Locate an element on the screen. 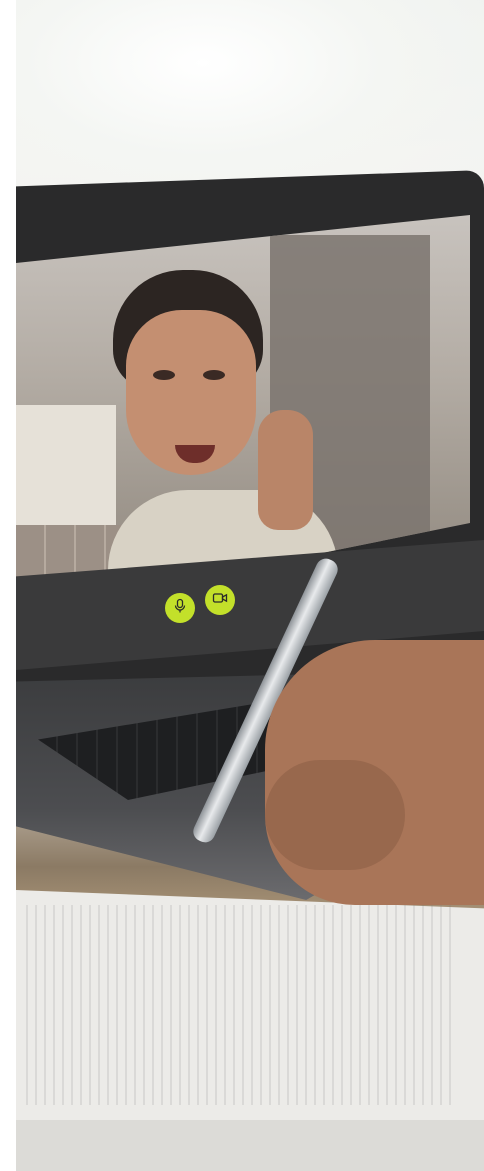 This screenshot has width=484, height=1171. foreground-hand-shadow is located at coordinates (335, 815).